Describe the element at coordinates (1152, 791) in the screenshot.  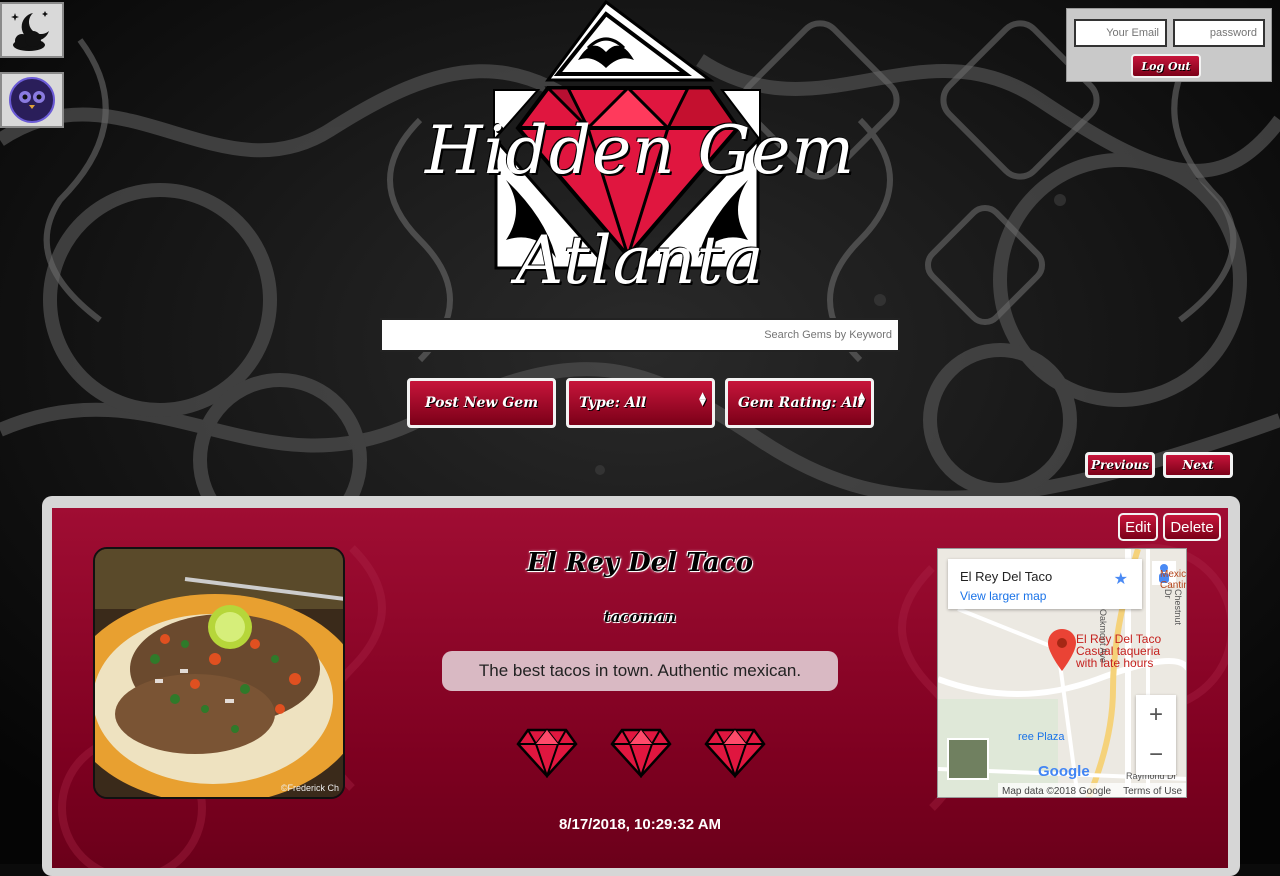
I see `terms-of-use-link: Terms of Use` at that location.